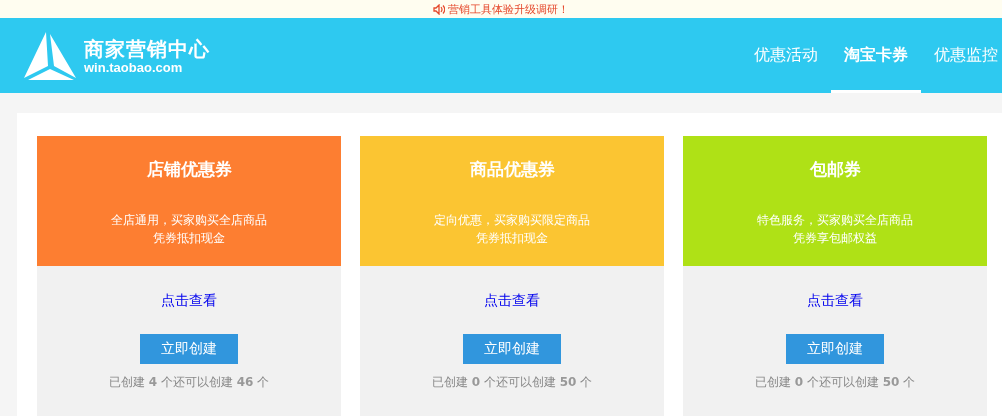 This screenshot has height=416, width=1002. I want to click on nav-tab: 优惠活动, so click(786, 55).